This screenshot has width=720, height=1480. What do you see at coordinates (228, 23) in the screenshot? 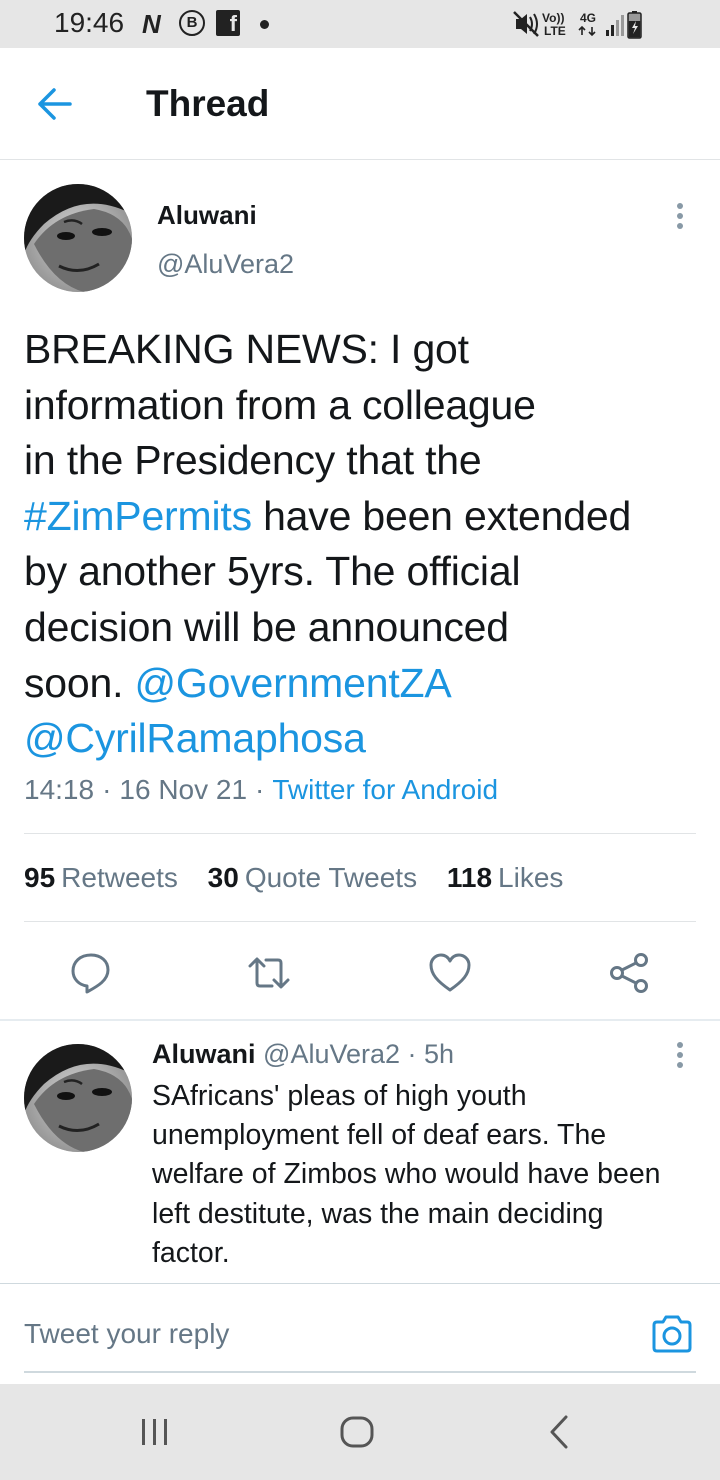
I see `facebook-icon: f` at bounding box center [228, 23].